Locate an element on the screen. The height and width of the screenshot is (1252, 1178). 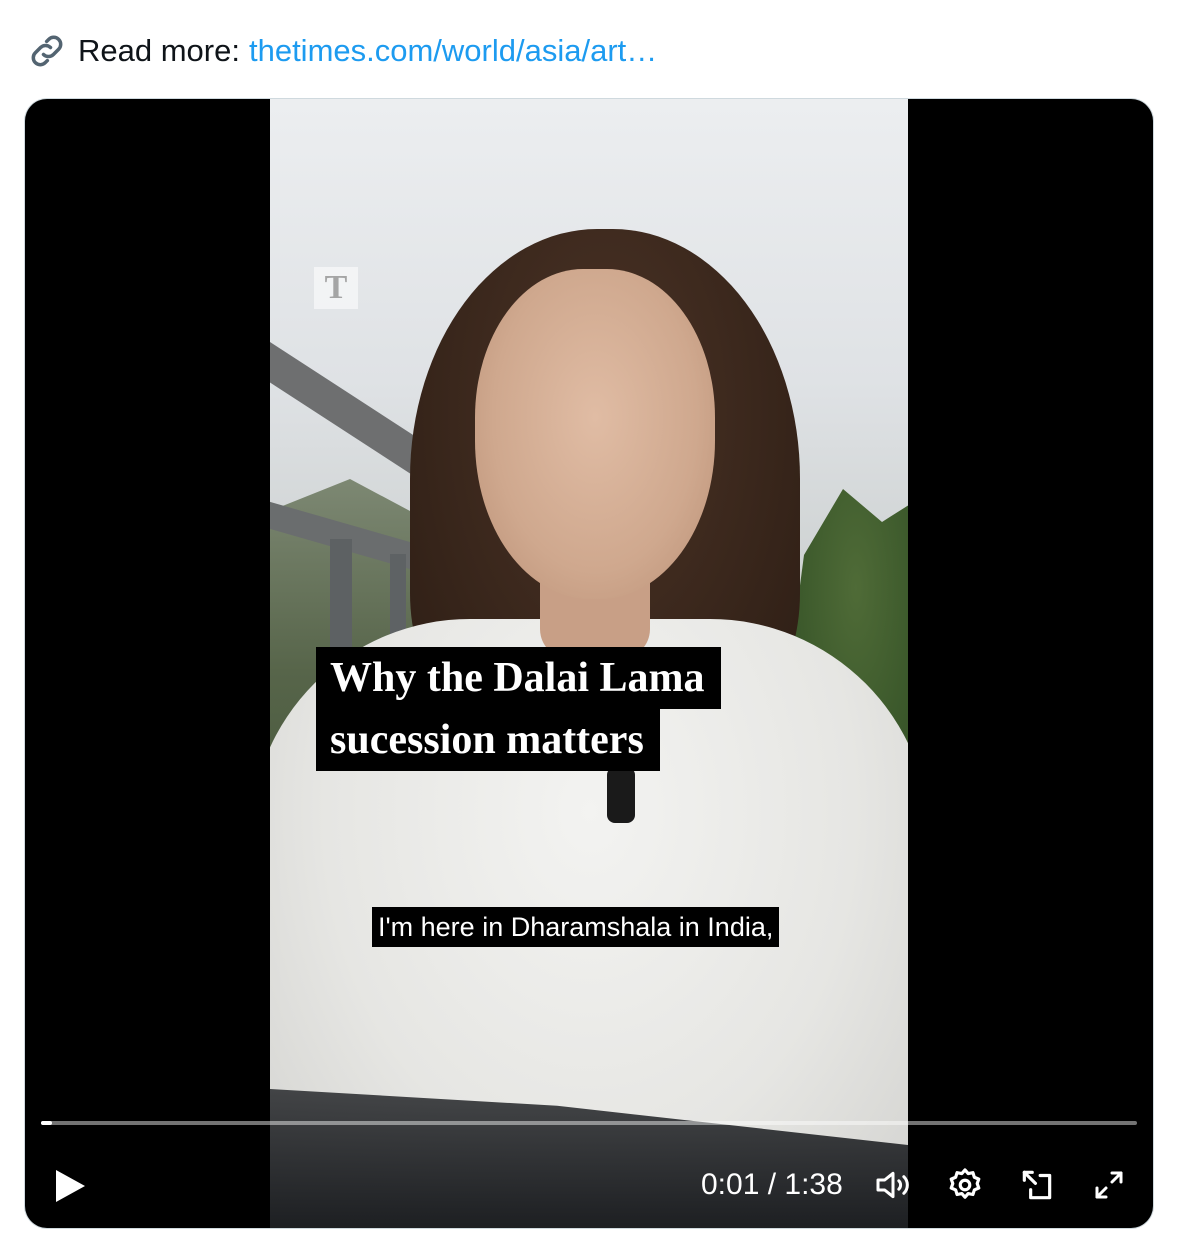
gear-icon is located at coordinates (965, 1183).